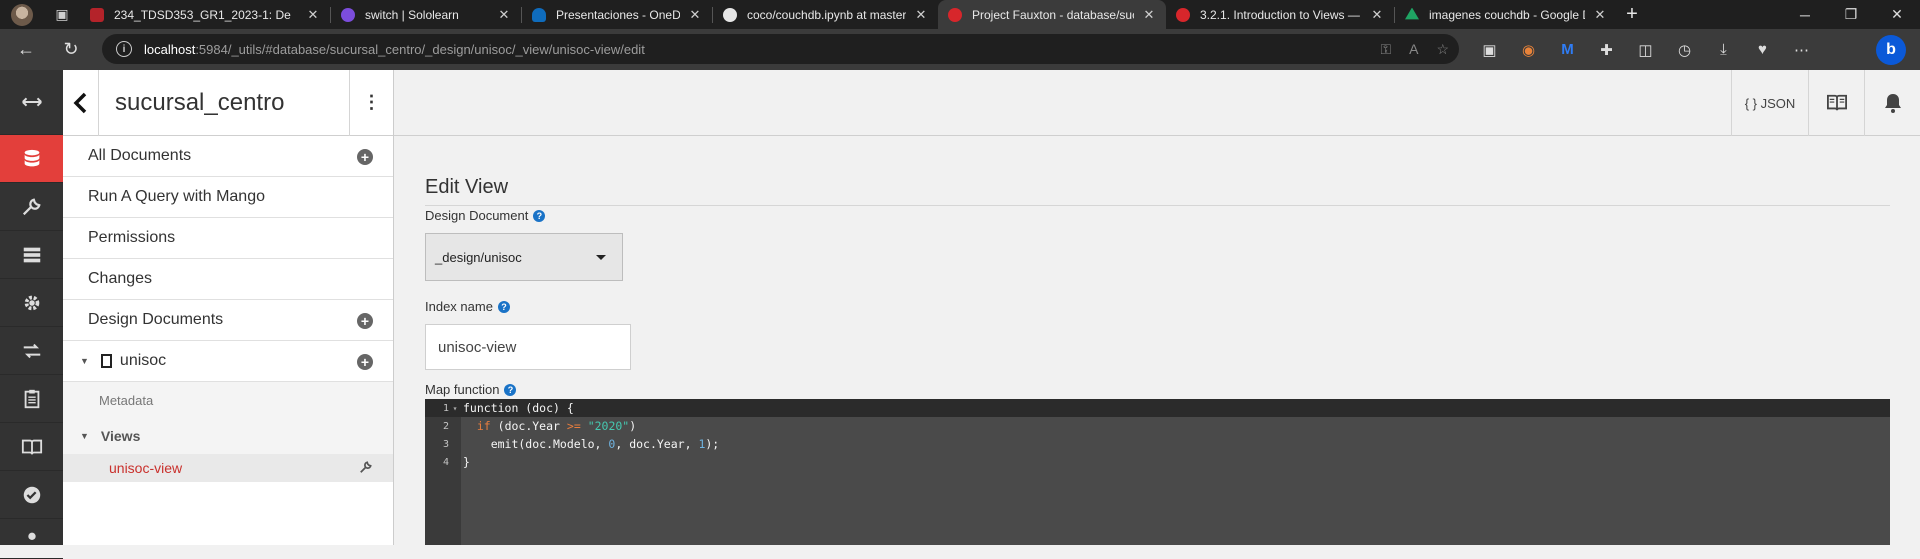  I want to click on close-window-icon: ✕, so click(1897, 14).